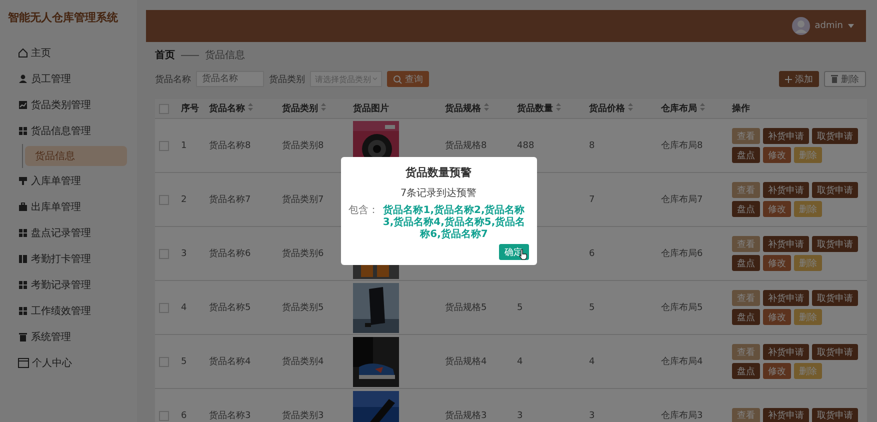  I want to click on briefcase-icon, so click(23, 207).